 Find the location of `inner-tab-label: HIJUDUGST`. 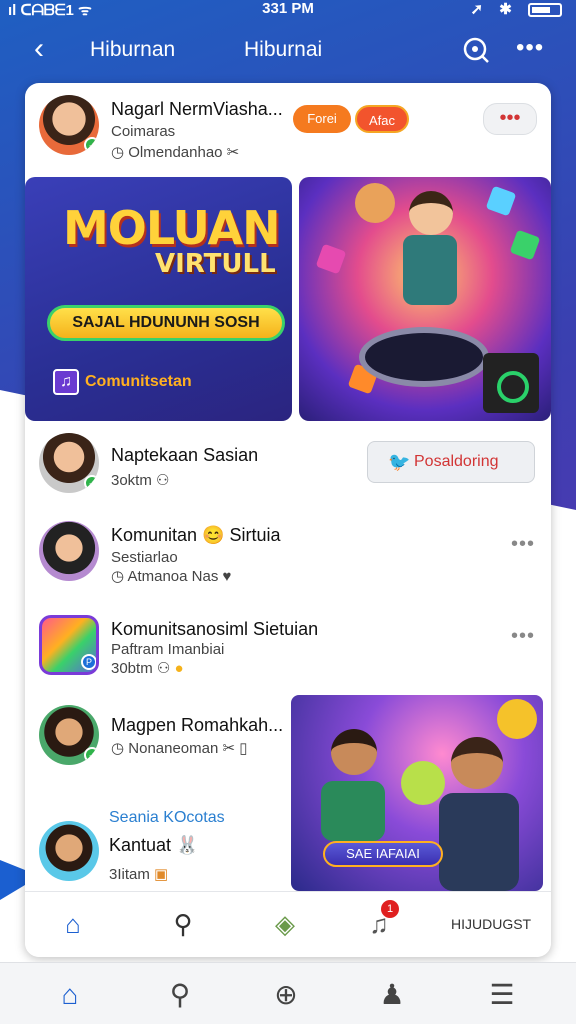

inner-tab-label: HIJUDUGST is located at coordinates (491, 924).